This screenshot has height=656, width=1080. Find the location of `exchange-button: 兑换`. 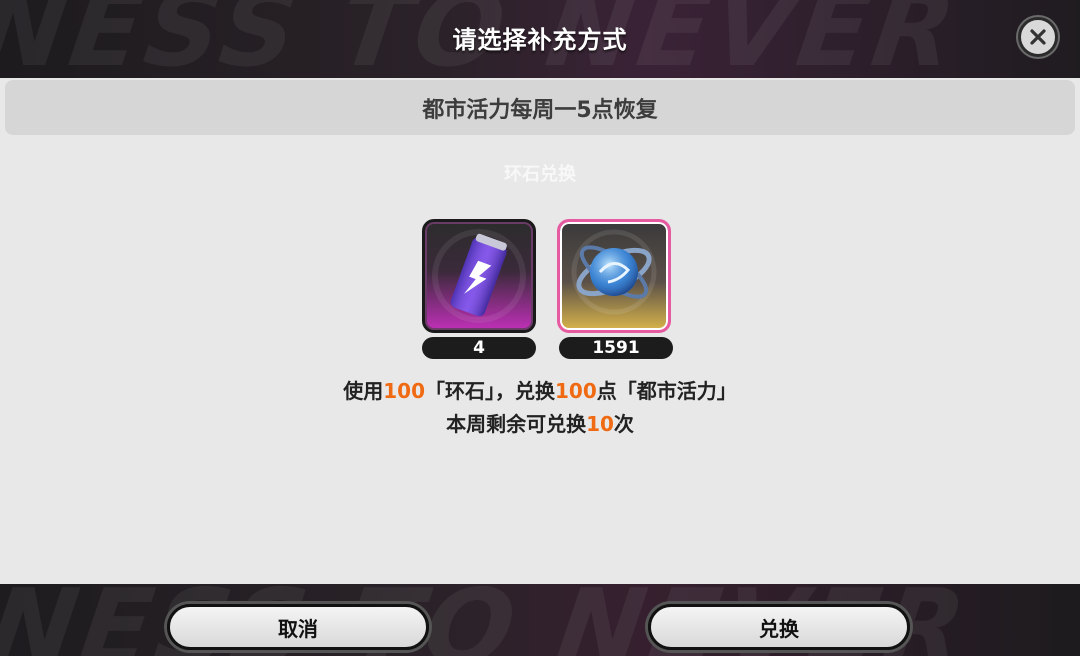

exchange-button: 兑换 is located at coordinates (779, 627).